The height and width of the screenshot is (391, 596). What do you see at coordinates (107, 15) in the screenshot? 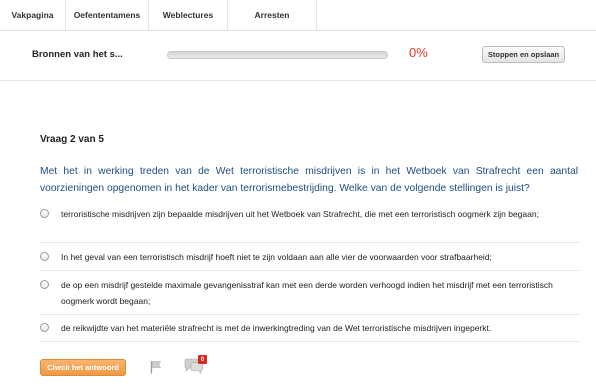
I see `tab-oefententamens: Oefententamens` at bounding box center [107, 15].